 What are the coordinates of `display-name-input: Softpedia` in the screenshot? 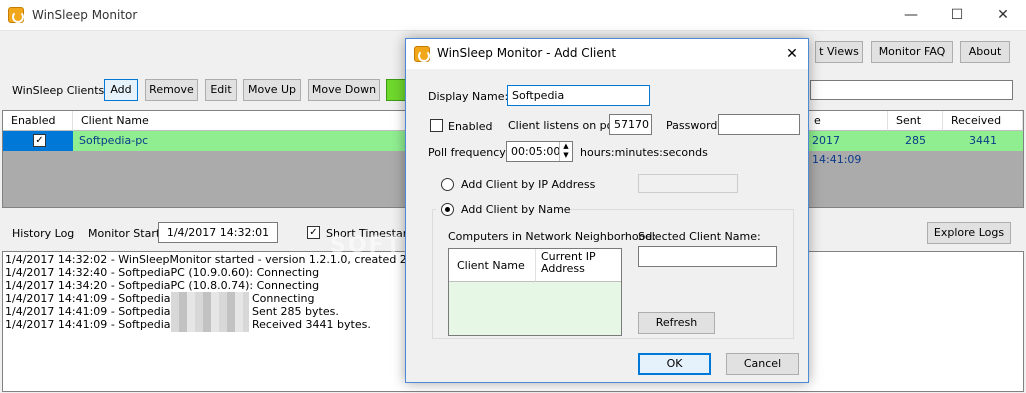 It's located at (578, 95).